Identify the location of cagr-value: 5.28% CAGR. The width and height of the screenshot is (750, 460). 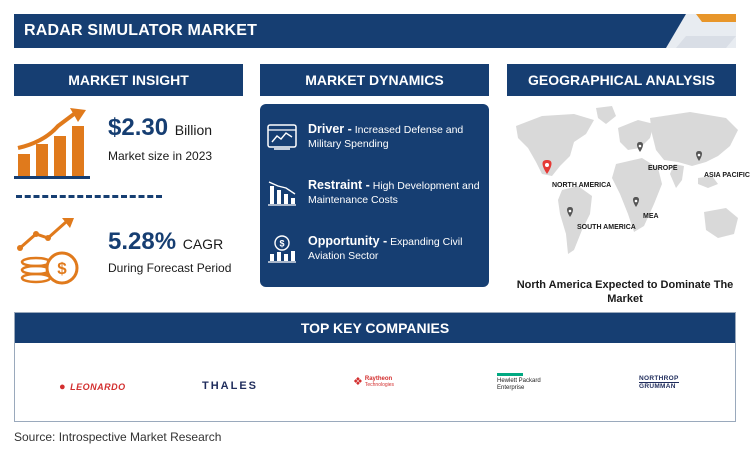
(166, 241).